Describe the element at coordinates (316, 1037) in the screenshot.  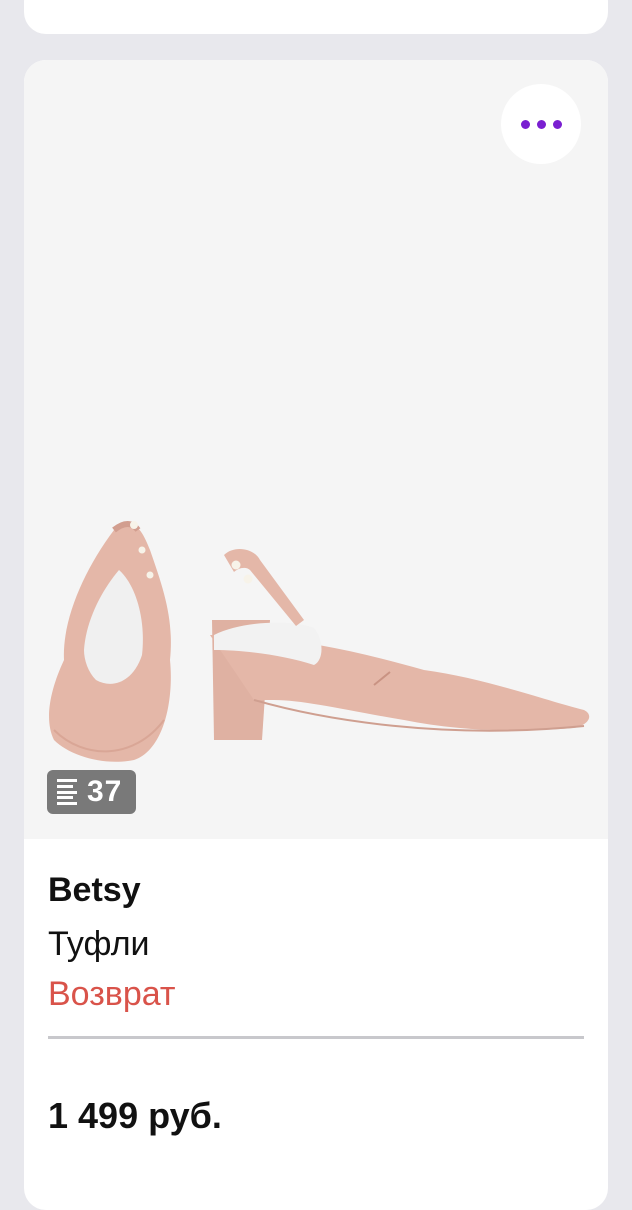
I see `divider` at that location.